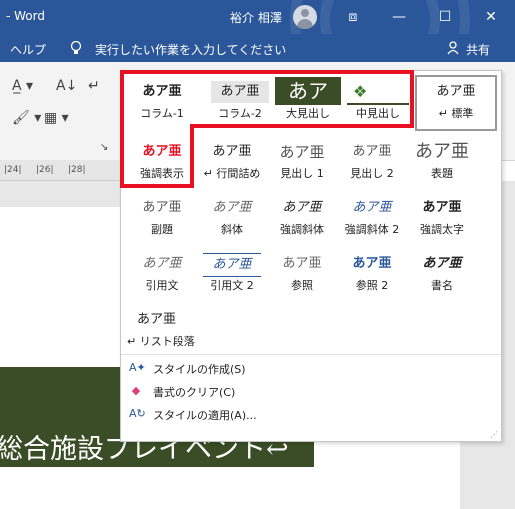  I want to click on gallery-separator, so click(311, 354).